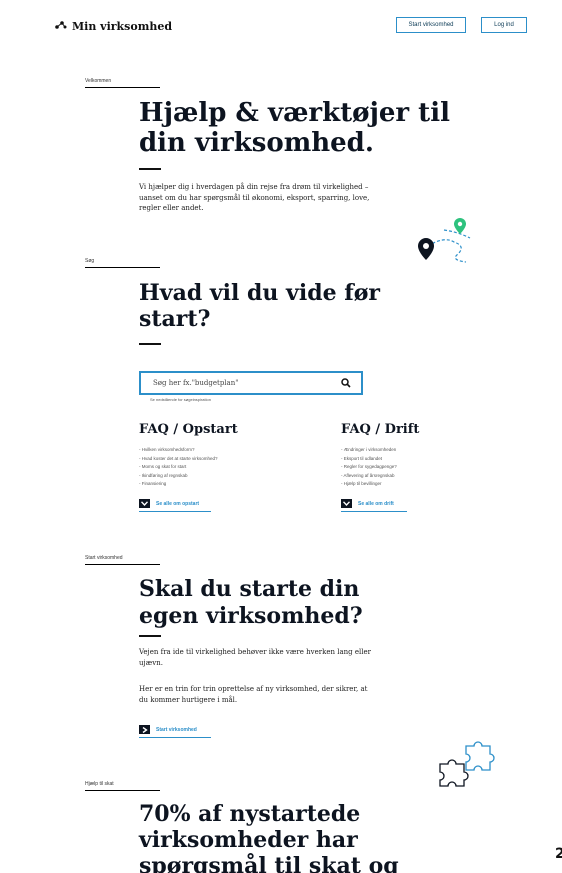  Describe the element at coordinates (123, 83) in the screenshot. I see `eyebrow-welcome: Velkommen` at that location.